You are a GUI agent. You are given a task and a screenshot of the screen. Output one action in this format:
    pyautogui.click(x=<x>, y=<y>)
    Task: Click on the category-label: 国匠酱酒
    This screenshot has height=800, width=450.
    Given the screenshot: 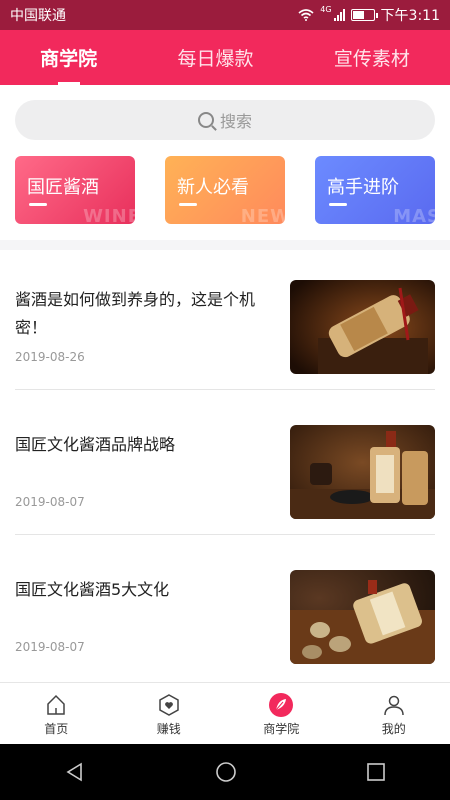 What is the action you would take?
    pyautogui.click(x=63, y=187)
    